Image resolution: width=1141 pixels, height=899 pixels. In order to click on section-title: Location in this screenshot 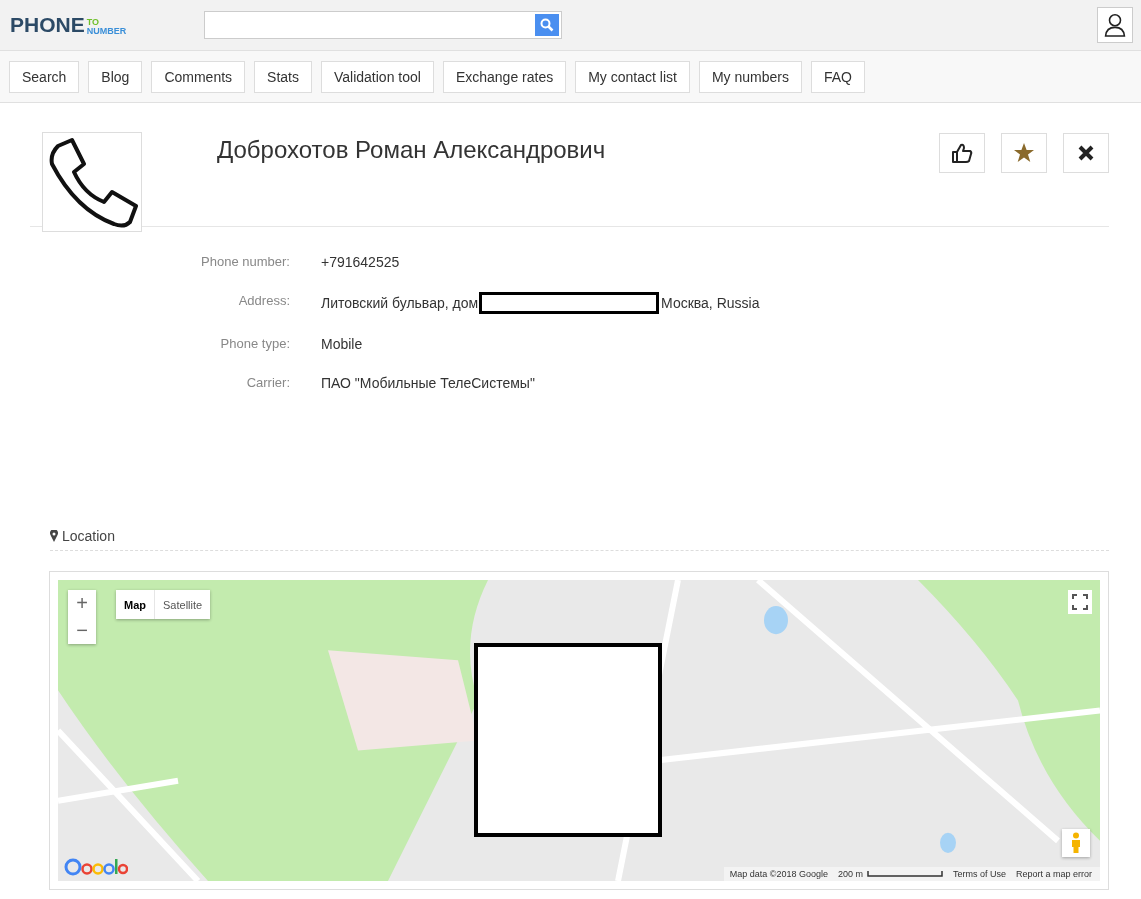, I will do `click(88, 536)`.